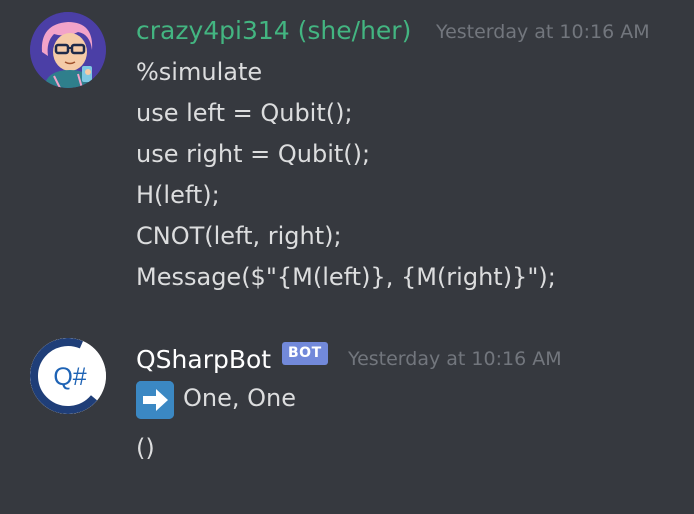  I want to click on bot-badge: BOT, so click(305, 353).